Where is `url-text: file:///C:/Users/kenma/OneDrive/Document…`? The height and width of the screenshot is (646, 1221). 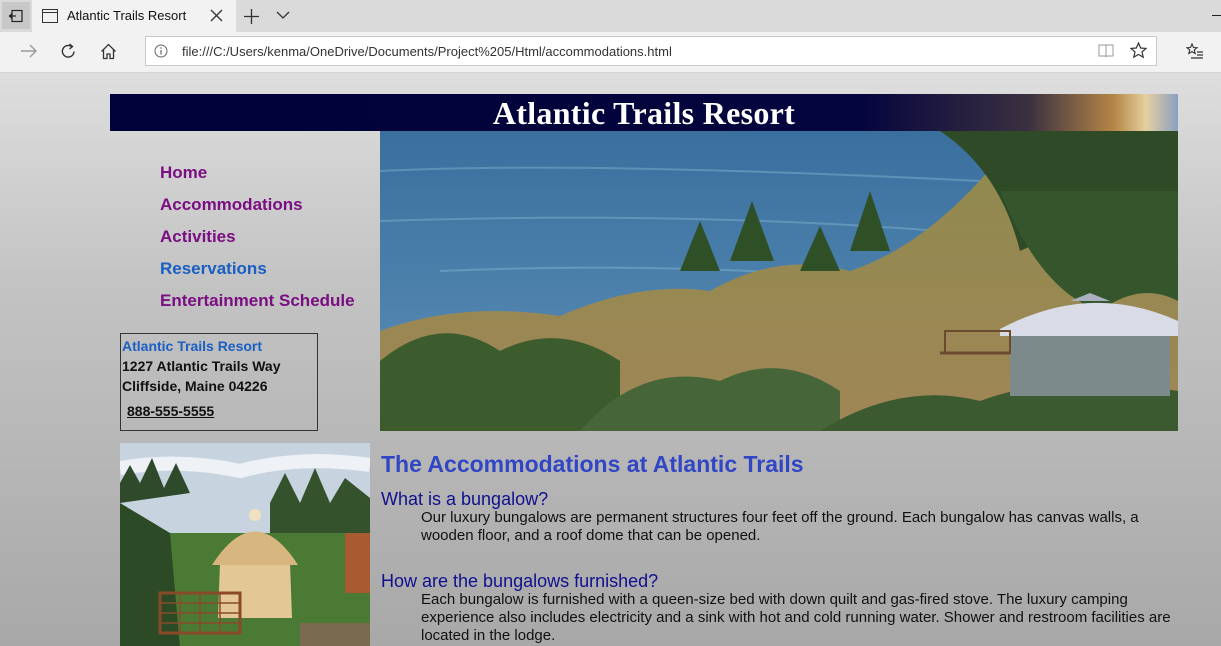
url-text: file:///C:/Users/kenma/OneDrive/Document… is located at coordinates (427, 51).